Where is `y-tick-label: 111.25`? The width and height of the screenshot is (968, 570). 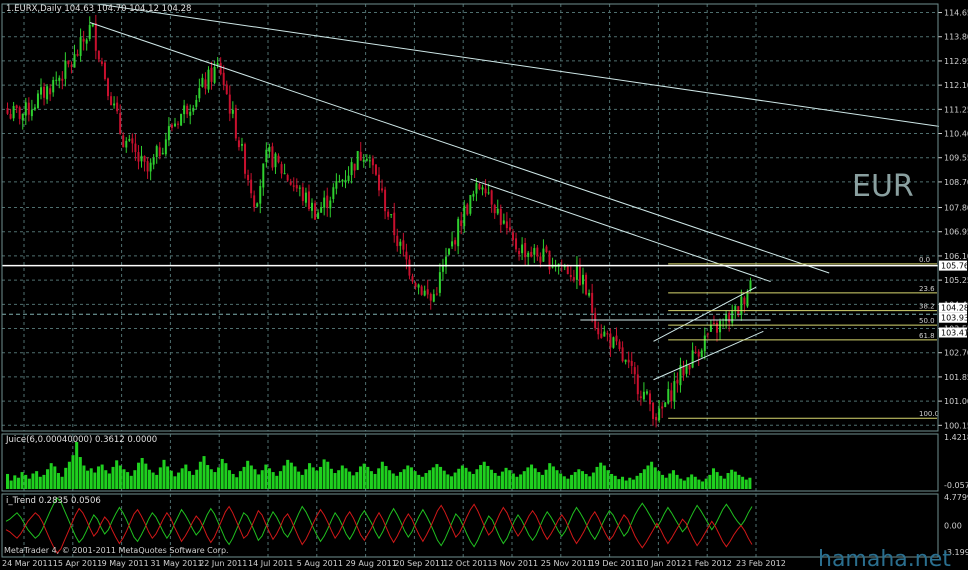
y-tick-label: 111.25 is located at coordinates (956, 109).